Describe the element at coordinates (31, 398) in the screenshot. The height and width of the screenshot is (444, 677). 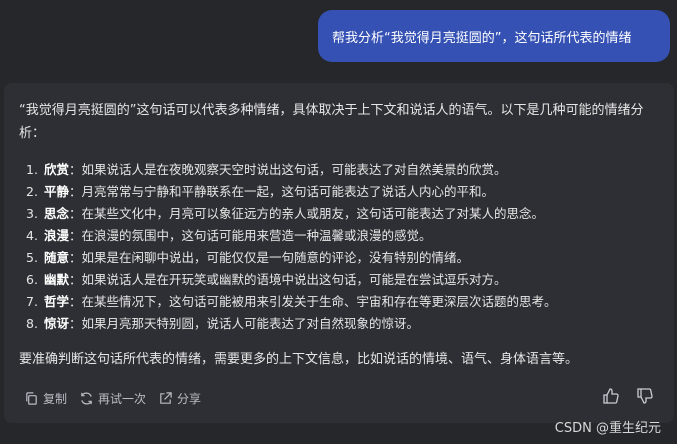
I see `copy-icon` at that location.